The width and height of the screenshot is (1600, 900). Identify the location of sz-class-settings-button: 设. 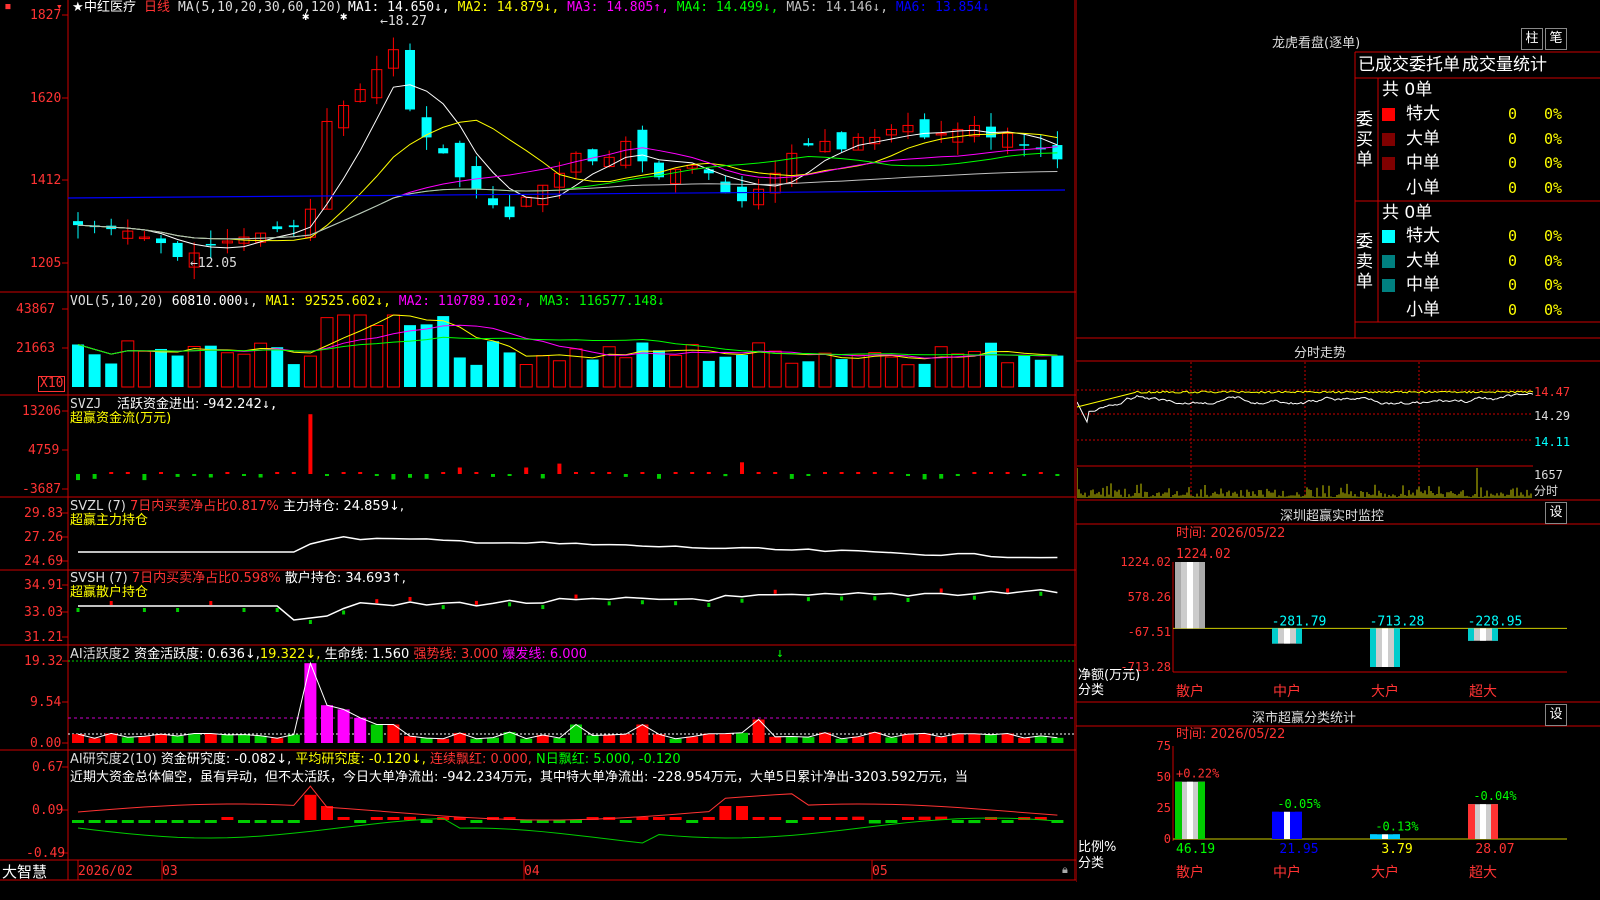
(1556, 715).